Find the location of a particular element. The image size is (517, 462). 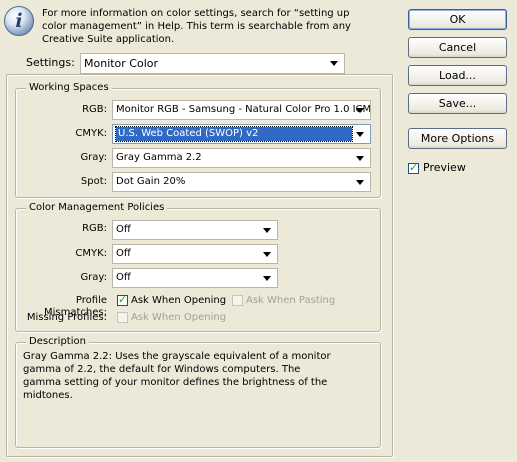

policies-title: Color Management Policies is located at coordinates (97, 208).